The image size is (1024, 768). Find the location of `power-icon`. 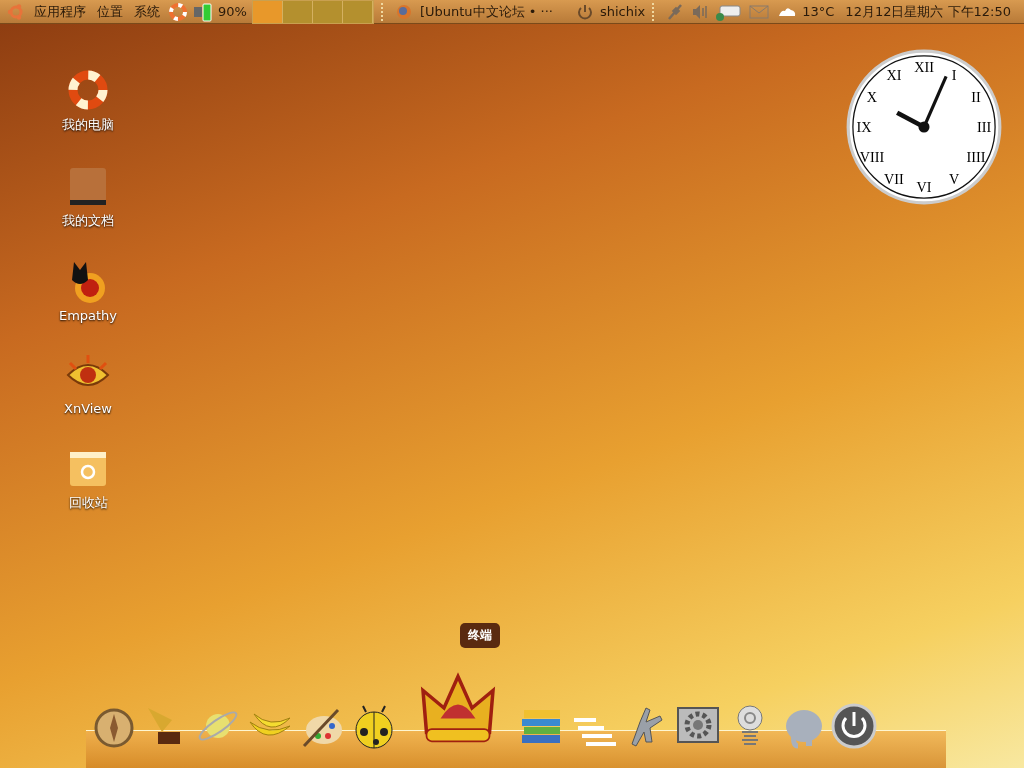

power-icon is located at coordinates (854, 726).